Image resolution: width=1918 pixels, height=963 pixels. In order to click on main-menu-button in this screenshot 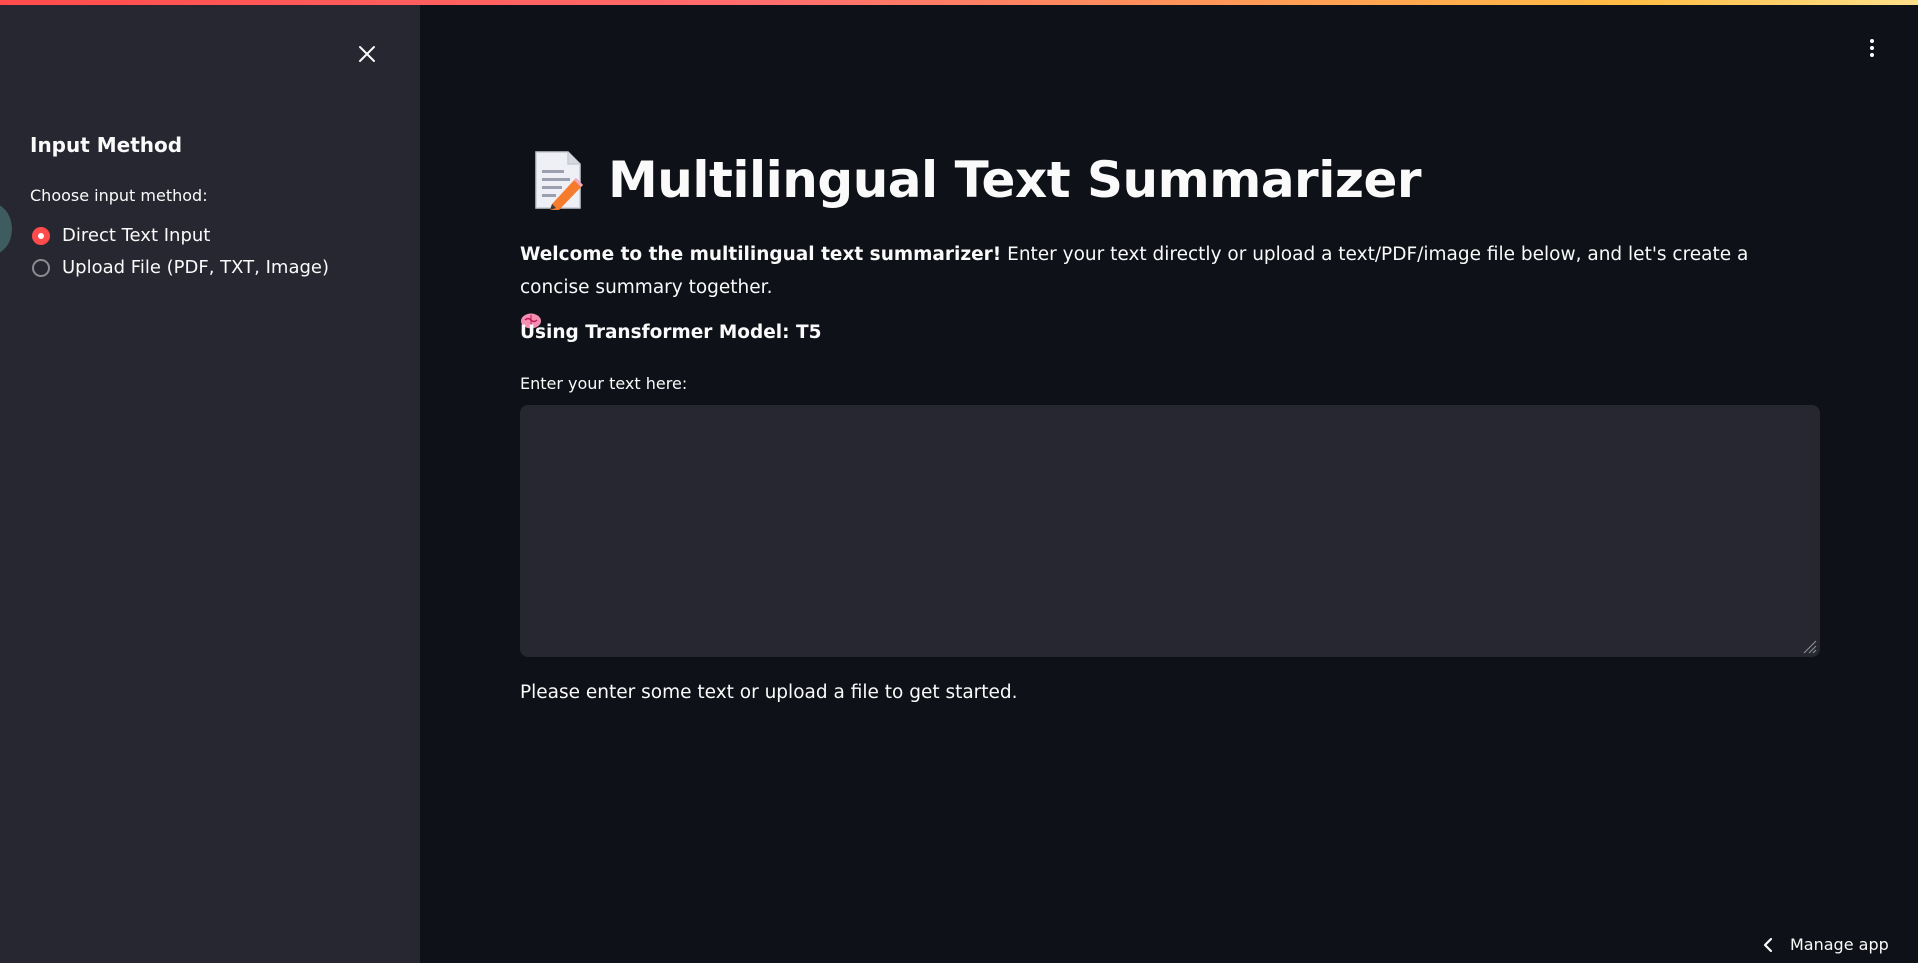, I will do `click(1872, 48)`.